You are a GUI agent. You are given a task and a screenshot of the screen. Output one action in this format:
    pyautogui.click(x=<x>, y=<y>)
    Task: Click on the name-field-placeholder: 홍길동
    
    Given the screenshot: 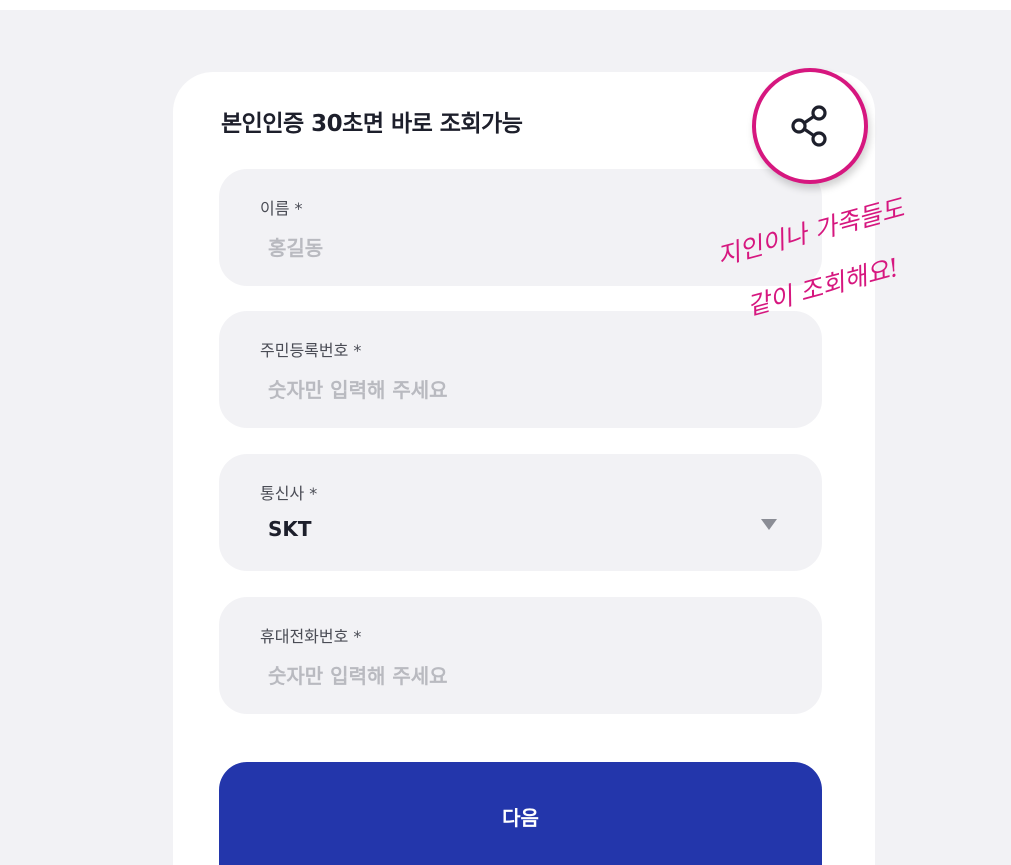 What is the action you would take?
    pyautogui.click(x=296, y=248)
    